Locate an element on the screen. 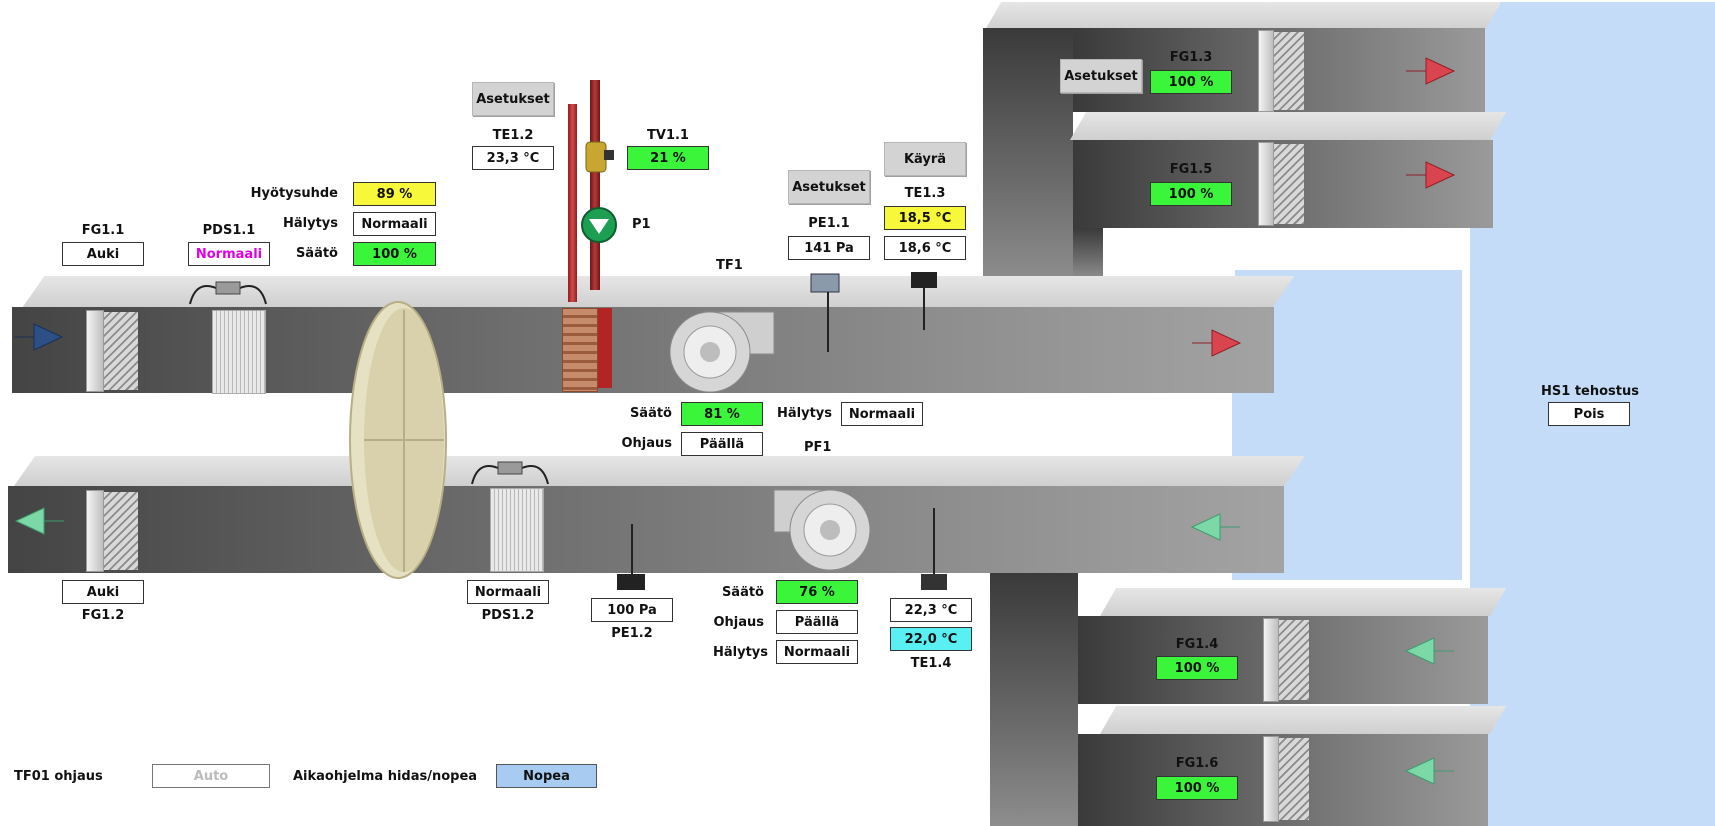  supply-pipe is located at coordinates (595, 185).